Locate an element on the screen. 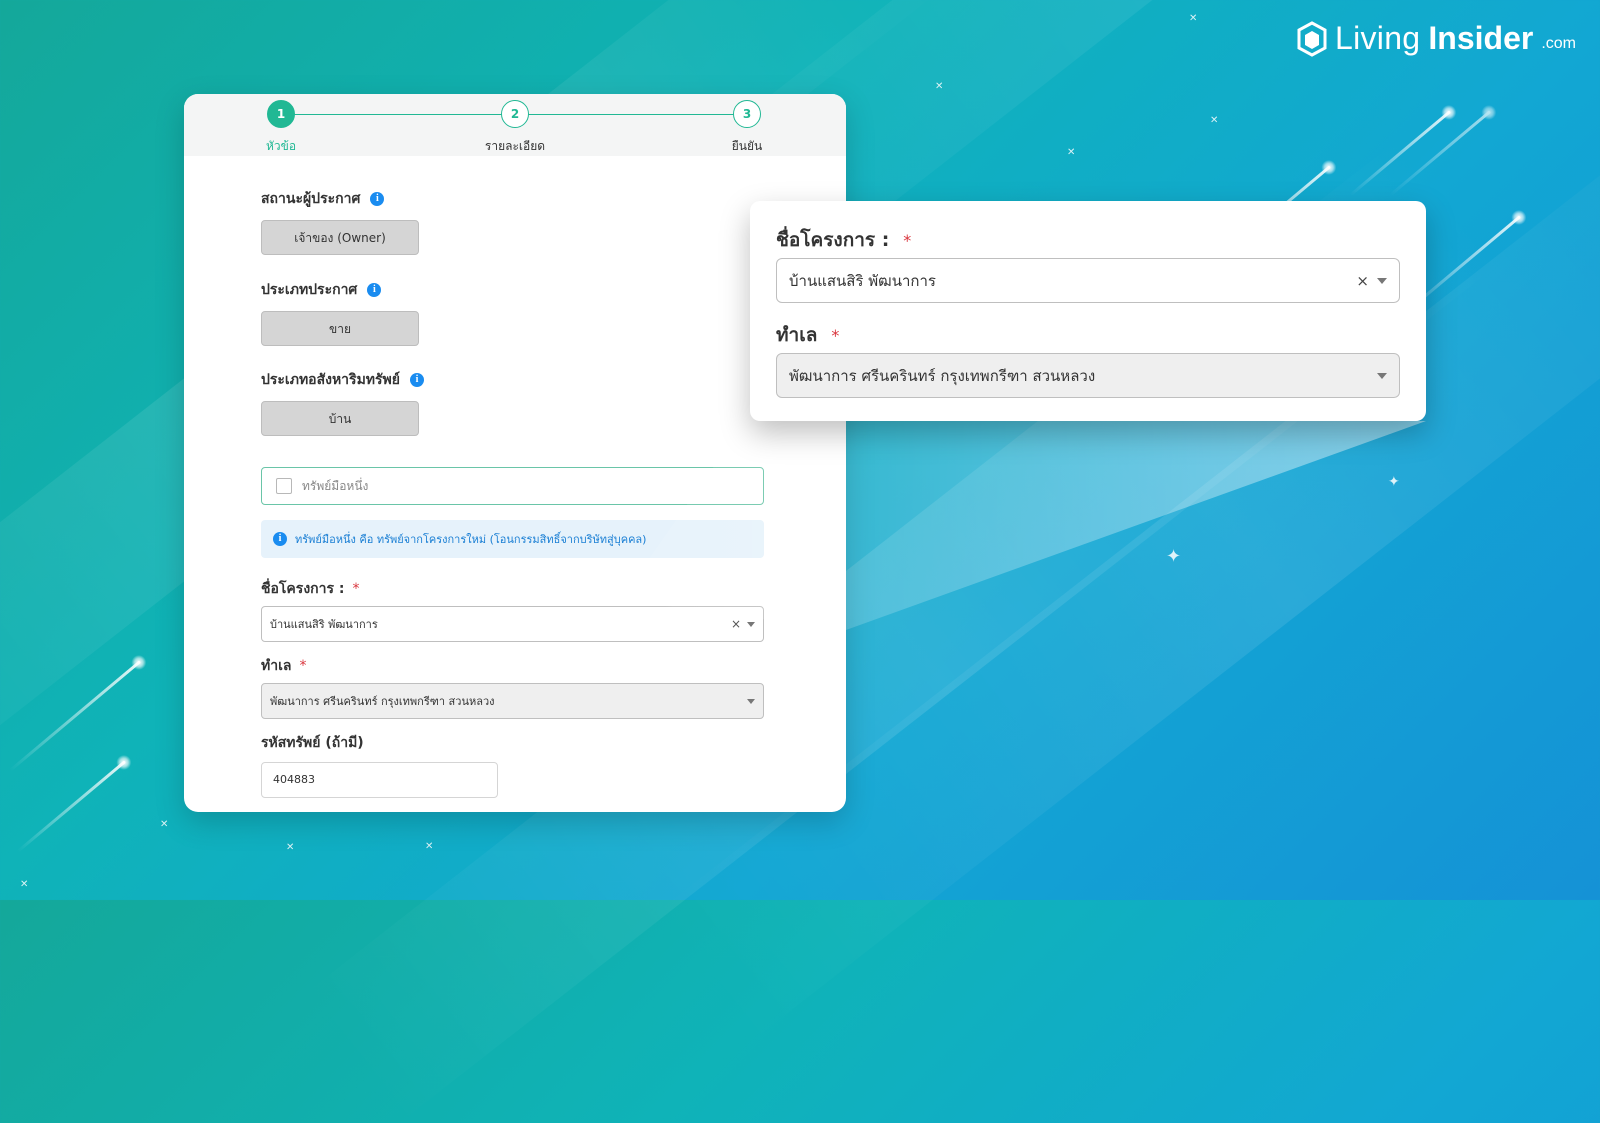 This screenshot has width=1600, height=1123. zoom-project-name-label: ชื่อโครงการ : * is located at coordinates (843, 240).